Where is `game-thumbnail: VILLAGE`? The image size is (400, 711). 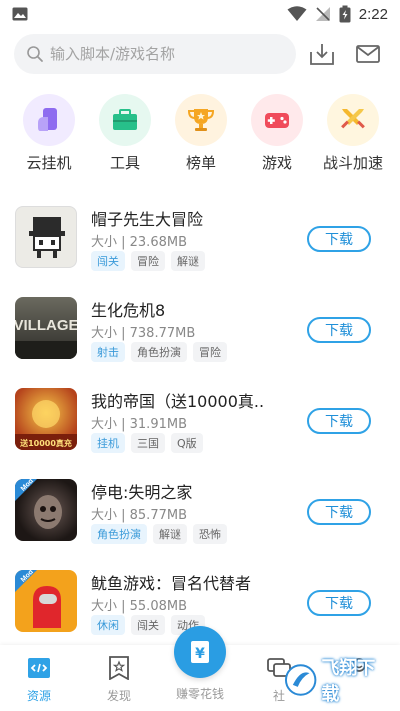
game-thumbnail: VILLAGE is located at coordinates (46, 328).